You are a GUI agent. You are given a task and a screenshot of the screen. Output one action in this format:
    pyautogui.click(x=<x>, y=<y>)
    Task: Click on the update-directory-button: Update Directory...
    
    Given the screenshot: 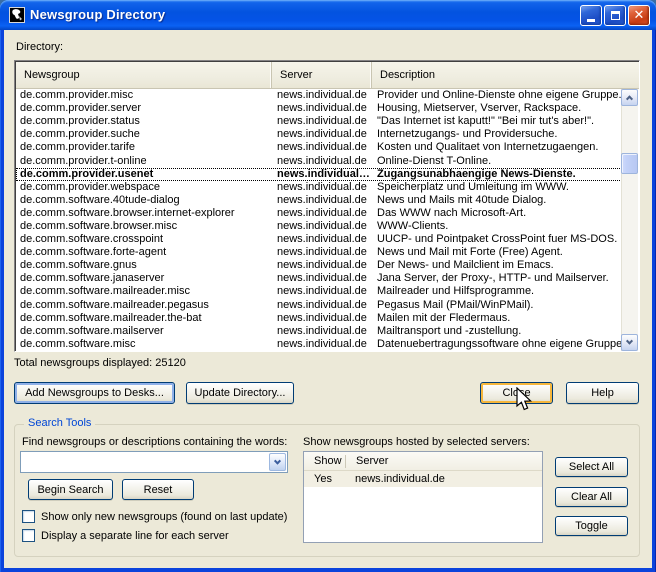 What is the action you would take?
    pyautogui.click(x=240, y=393)
    